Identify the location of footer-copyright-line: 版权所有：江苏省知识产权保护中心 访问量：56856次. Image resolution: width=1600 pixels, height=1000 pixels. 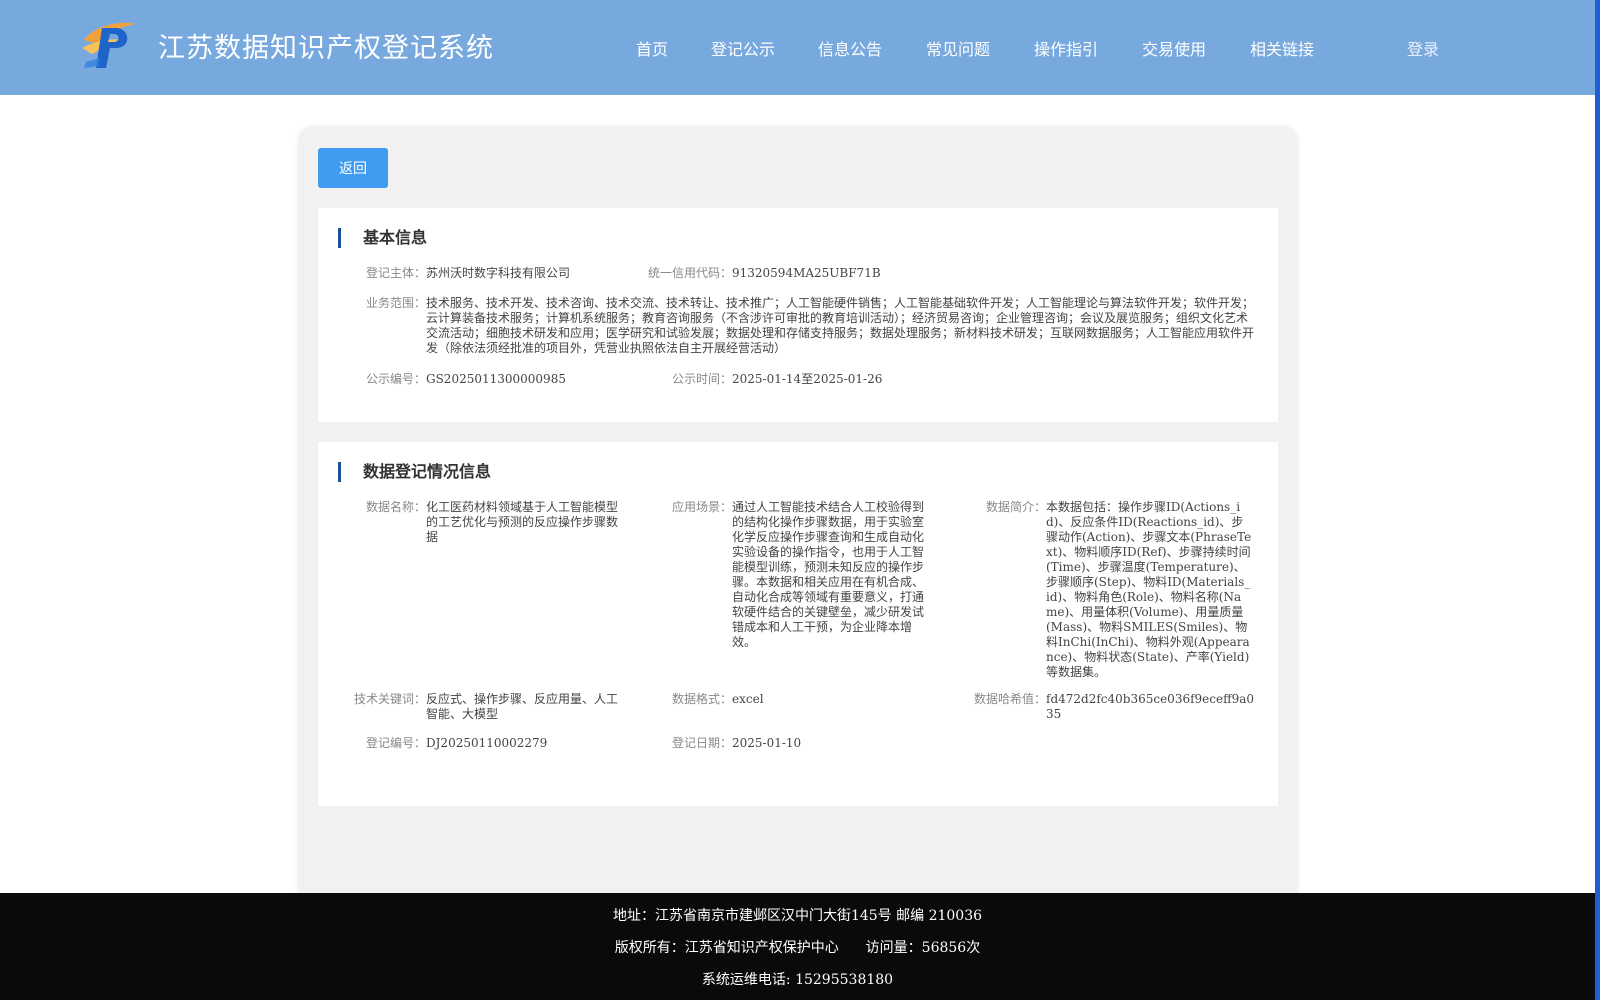
(797, 947).